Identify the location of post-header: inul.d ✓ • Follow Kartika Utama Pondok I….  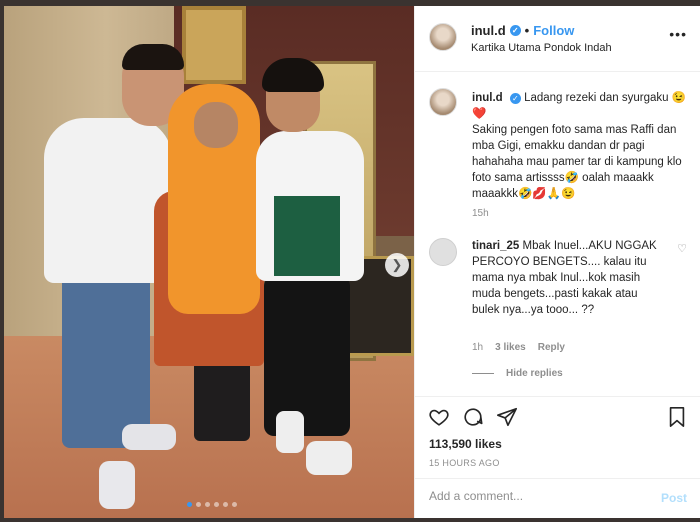
(557, 39).